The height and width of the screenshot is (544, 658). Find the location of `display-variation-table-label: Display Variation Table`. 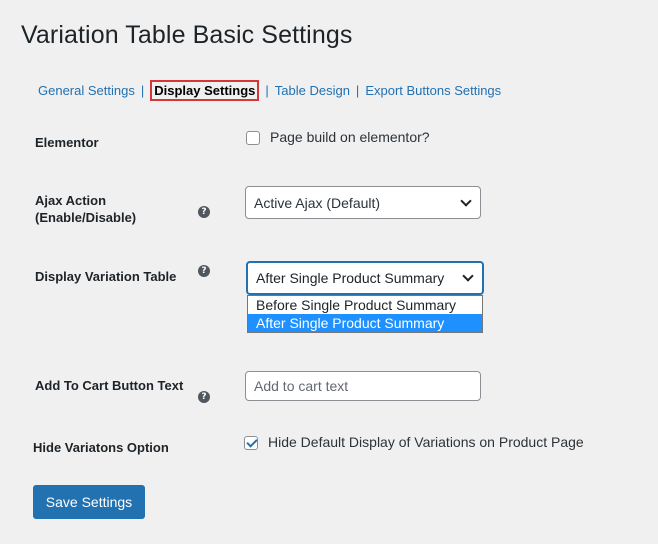

display-variation-table-label: Display Variation Table is located at coordinates (106, 276).